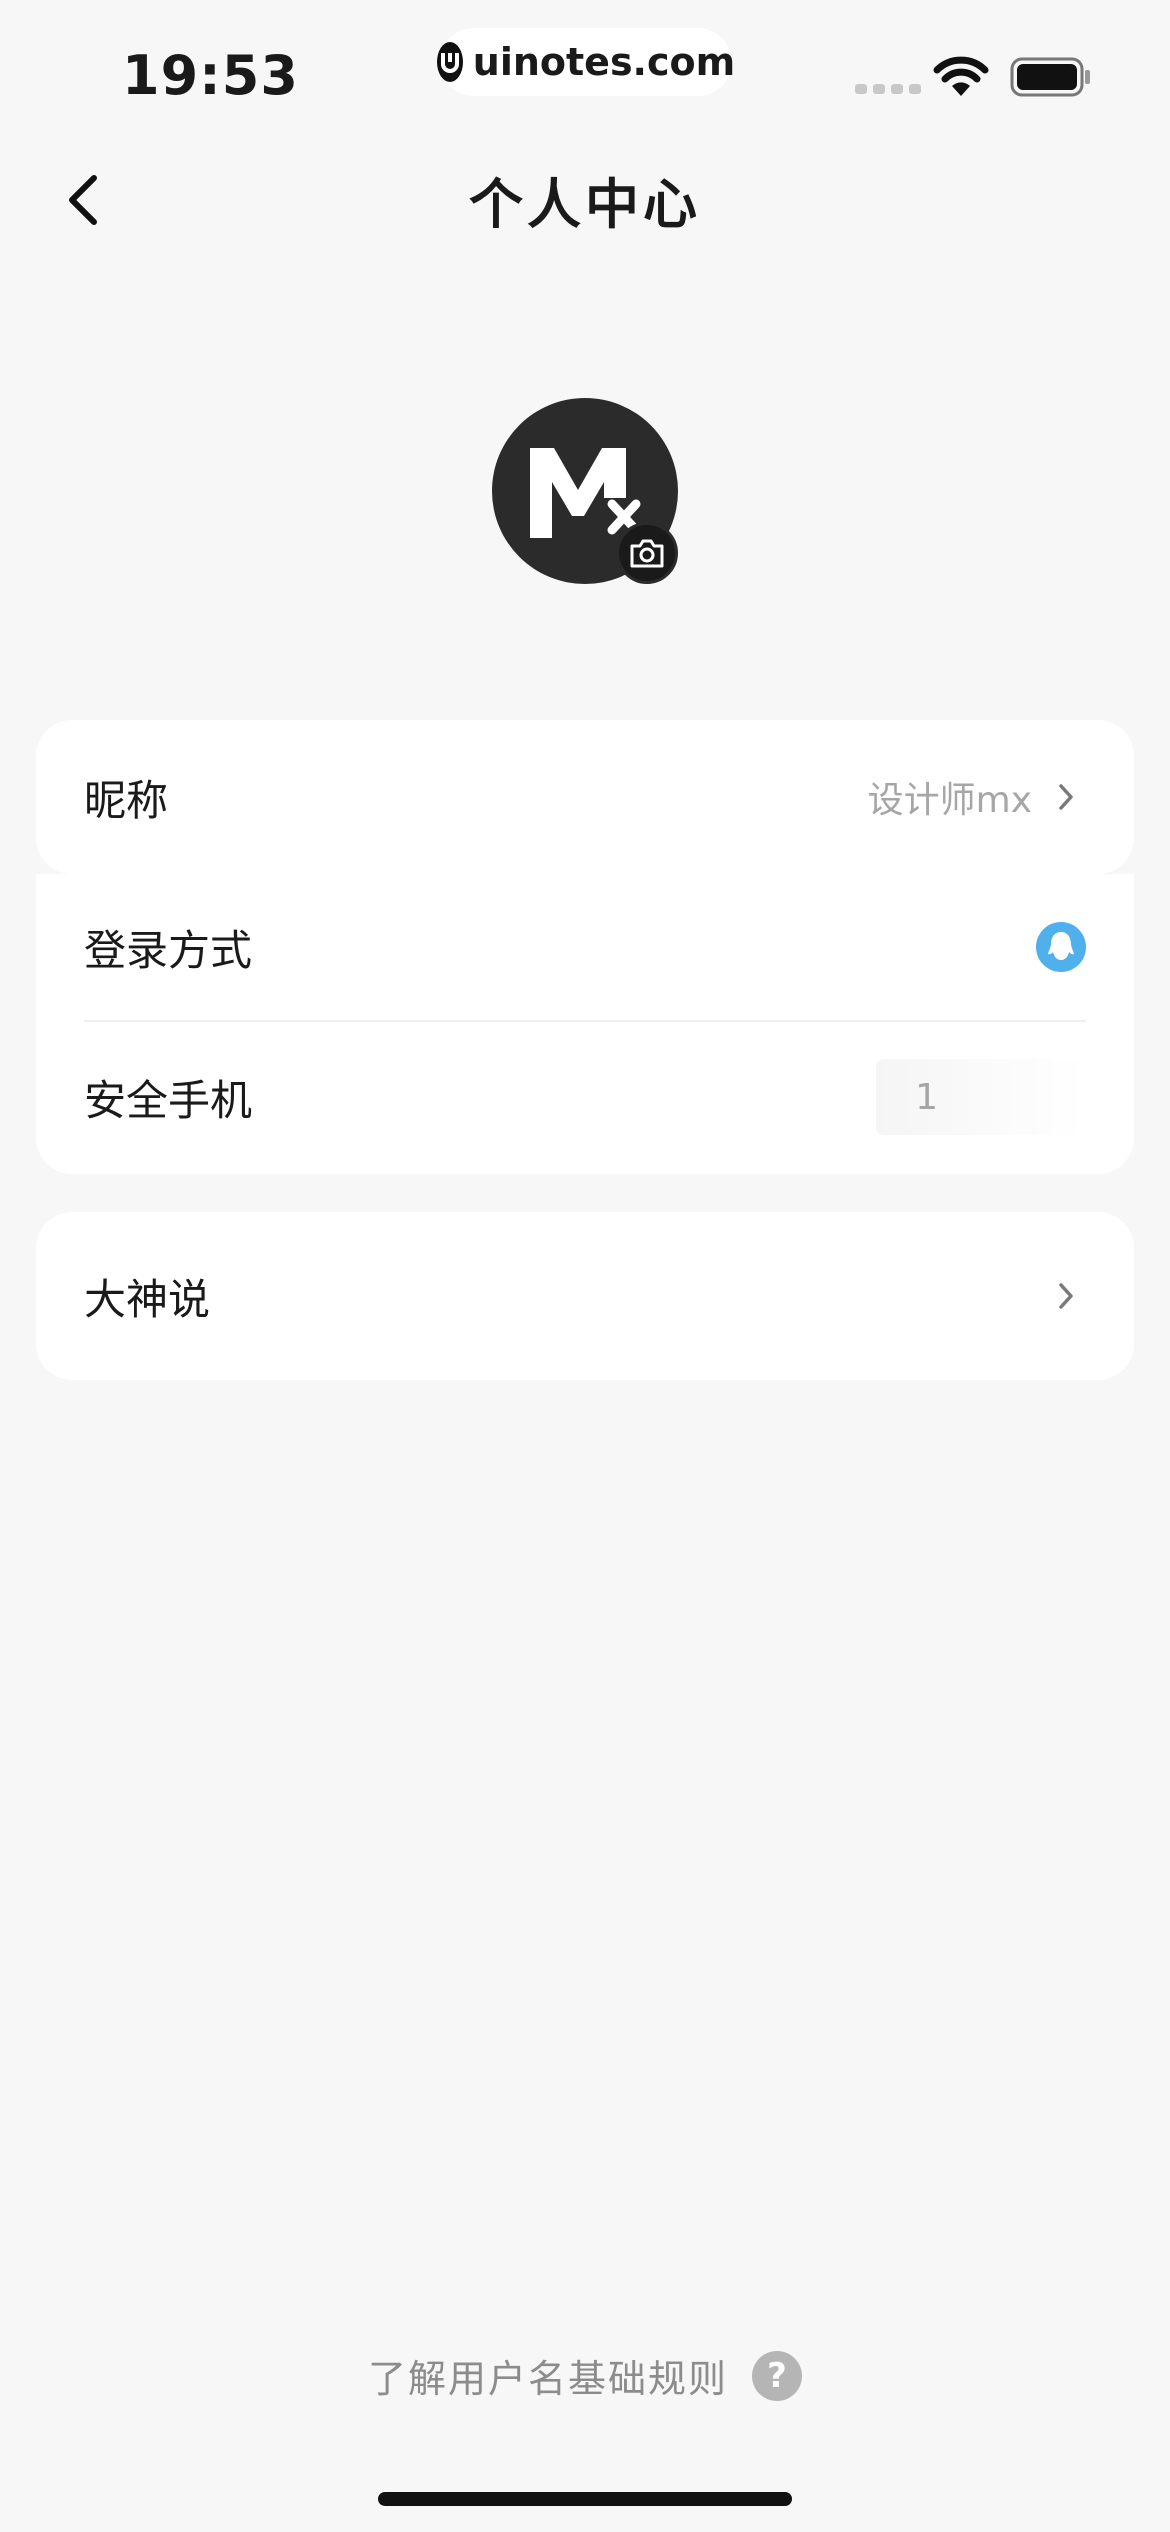  Describe the element at coordinates (585, 491) in the screenshot. I see `avatar` at that location.